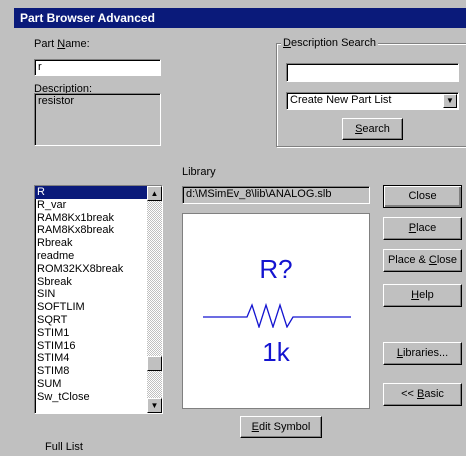  Describe the element at coordinates (422, 196) in the screenshot. I see `close-button: Close` at that location.